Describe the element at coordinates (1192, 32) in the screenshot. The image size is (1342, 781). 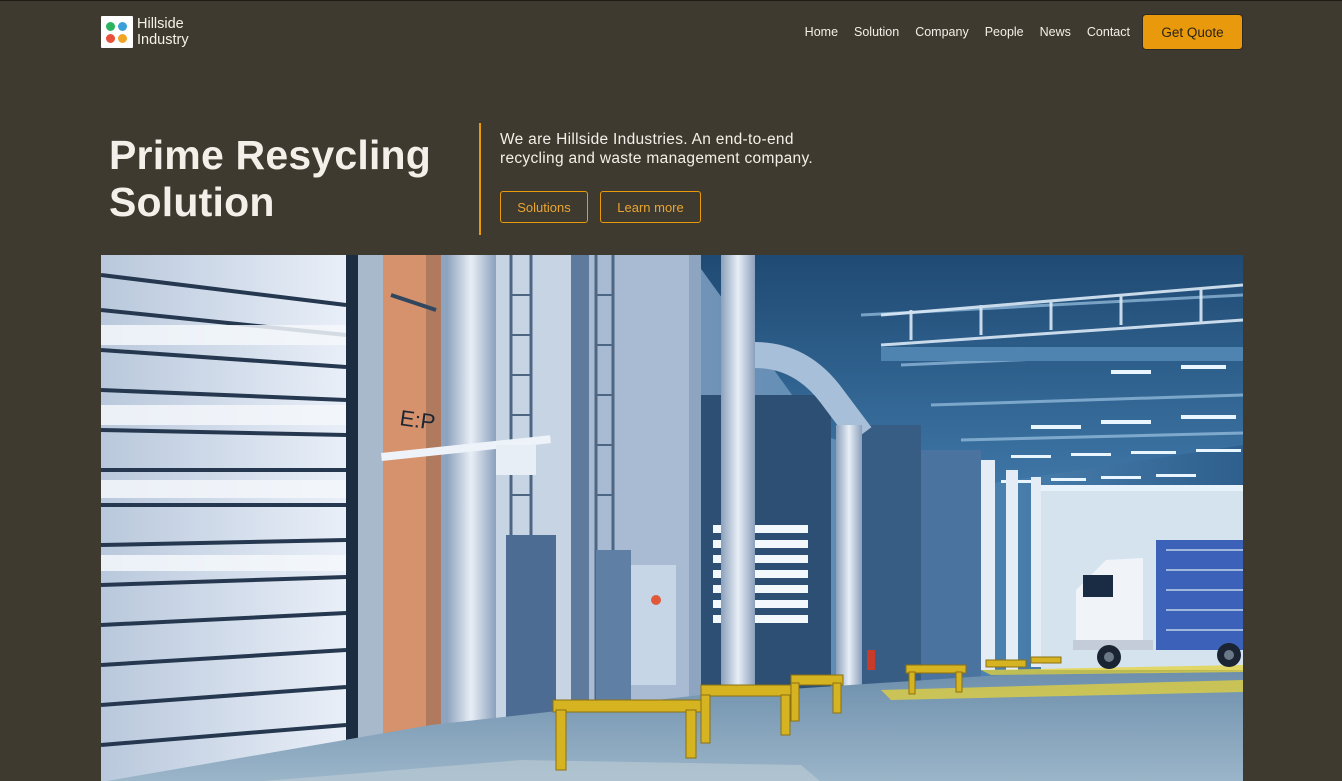
I see `get-quote-button: Get Quote` at that location.